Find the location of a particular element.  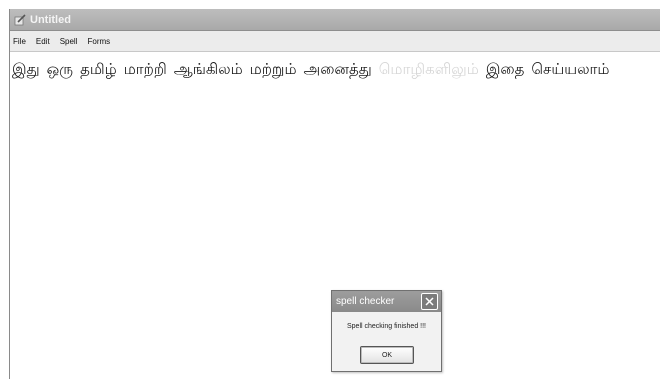

close-icon is located at coordinates (429, 301).